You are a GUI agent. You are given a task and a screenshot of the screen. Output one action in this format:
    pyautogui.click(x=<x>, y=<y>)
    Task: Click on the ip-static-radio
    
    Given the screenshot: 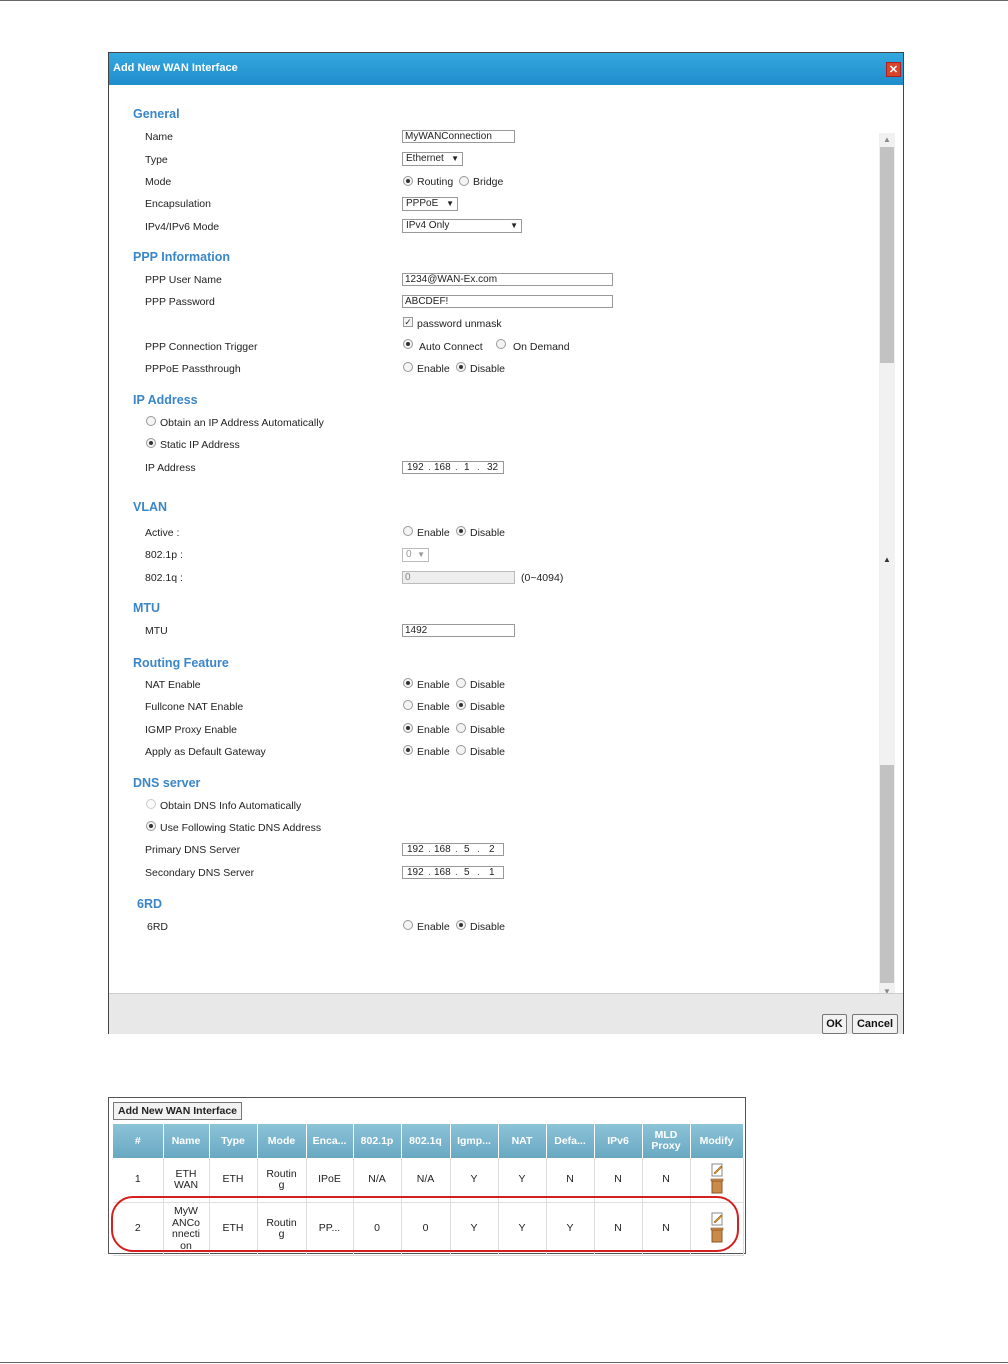 What is the action you would take?
    pyautogui.click(x=151, y=443)
    